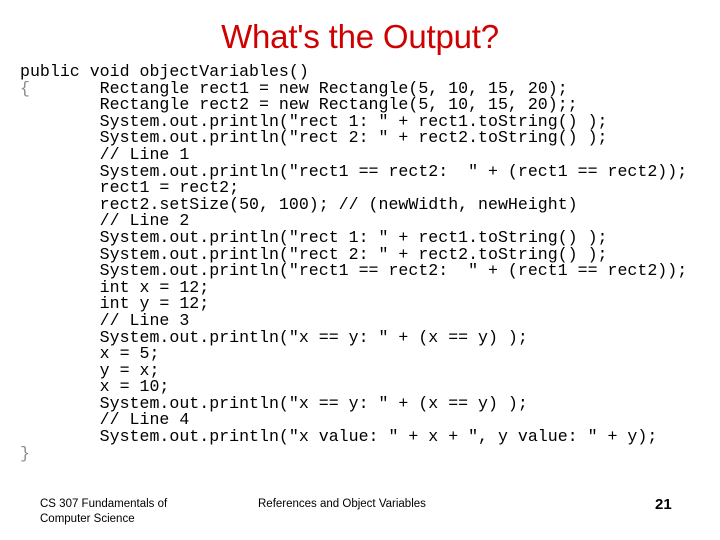  I want to click on footer-course-info: CS 307 Fundamentals of Computer Science, so click(145, 512).